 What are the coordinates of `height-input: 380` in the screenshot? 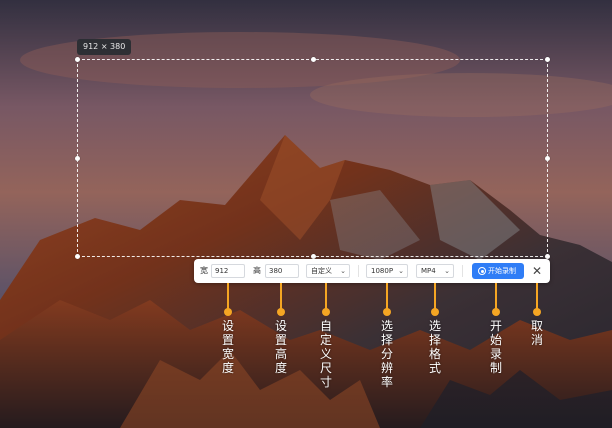 It's located at (282, 271).